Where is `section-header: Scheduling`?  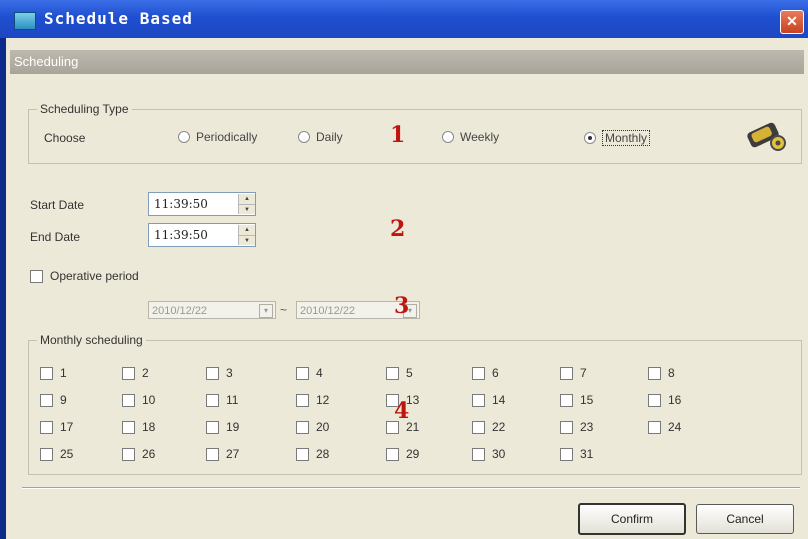
section-header: Scheduling is located at coordinates (407, 62).